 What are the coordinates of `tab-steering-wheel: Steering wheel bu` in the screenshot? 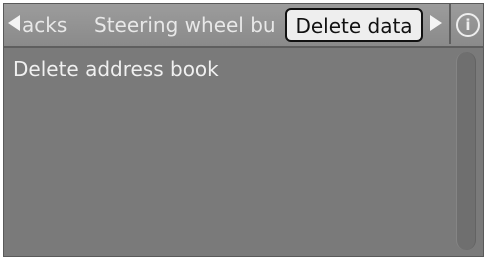 It's located at (187, 25).